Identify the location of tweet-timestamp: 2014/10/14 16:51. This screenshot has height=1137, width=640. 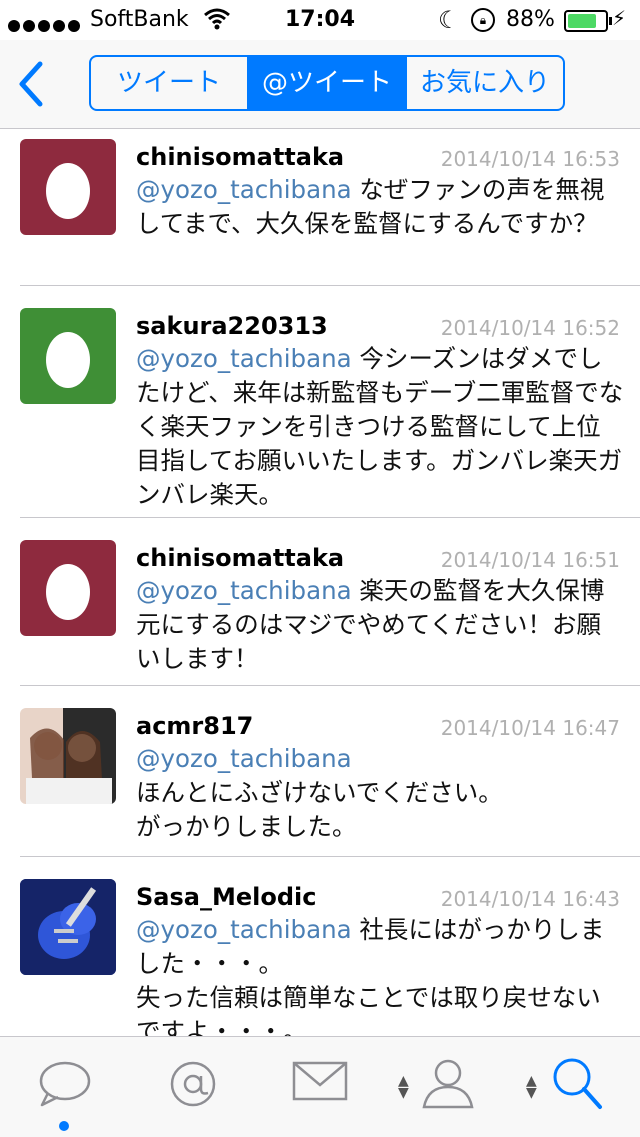
(530, 560).